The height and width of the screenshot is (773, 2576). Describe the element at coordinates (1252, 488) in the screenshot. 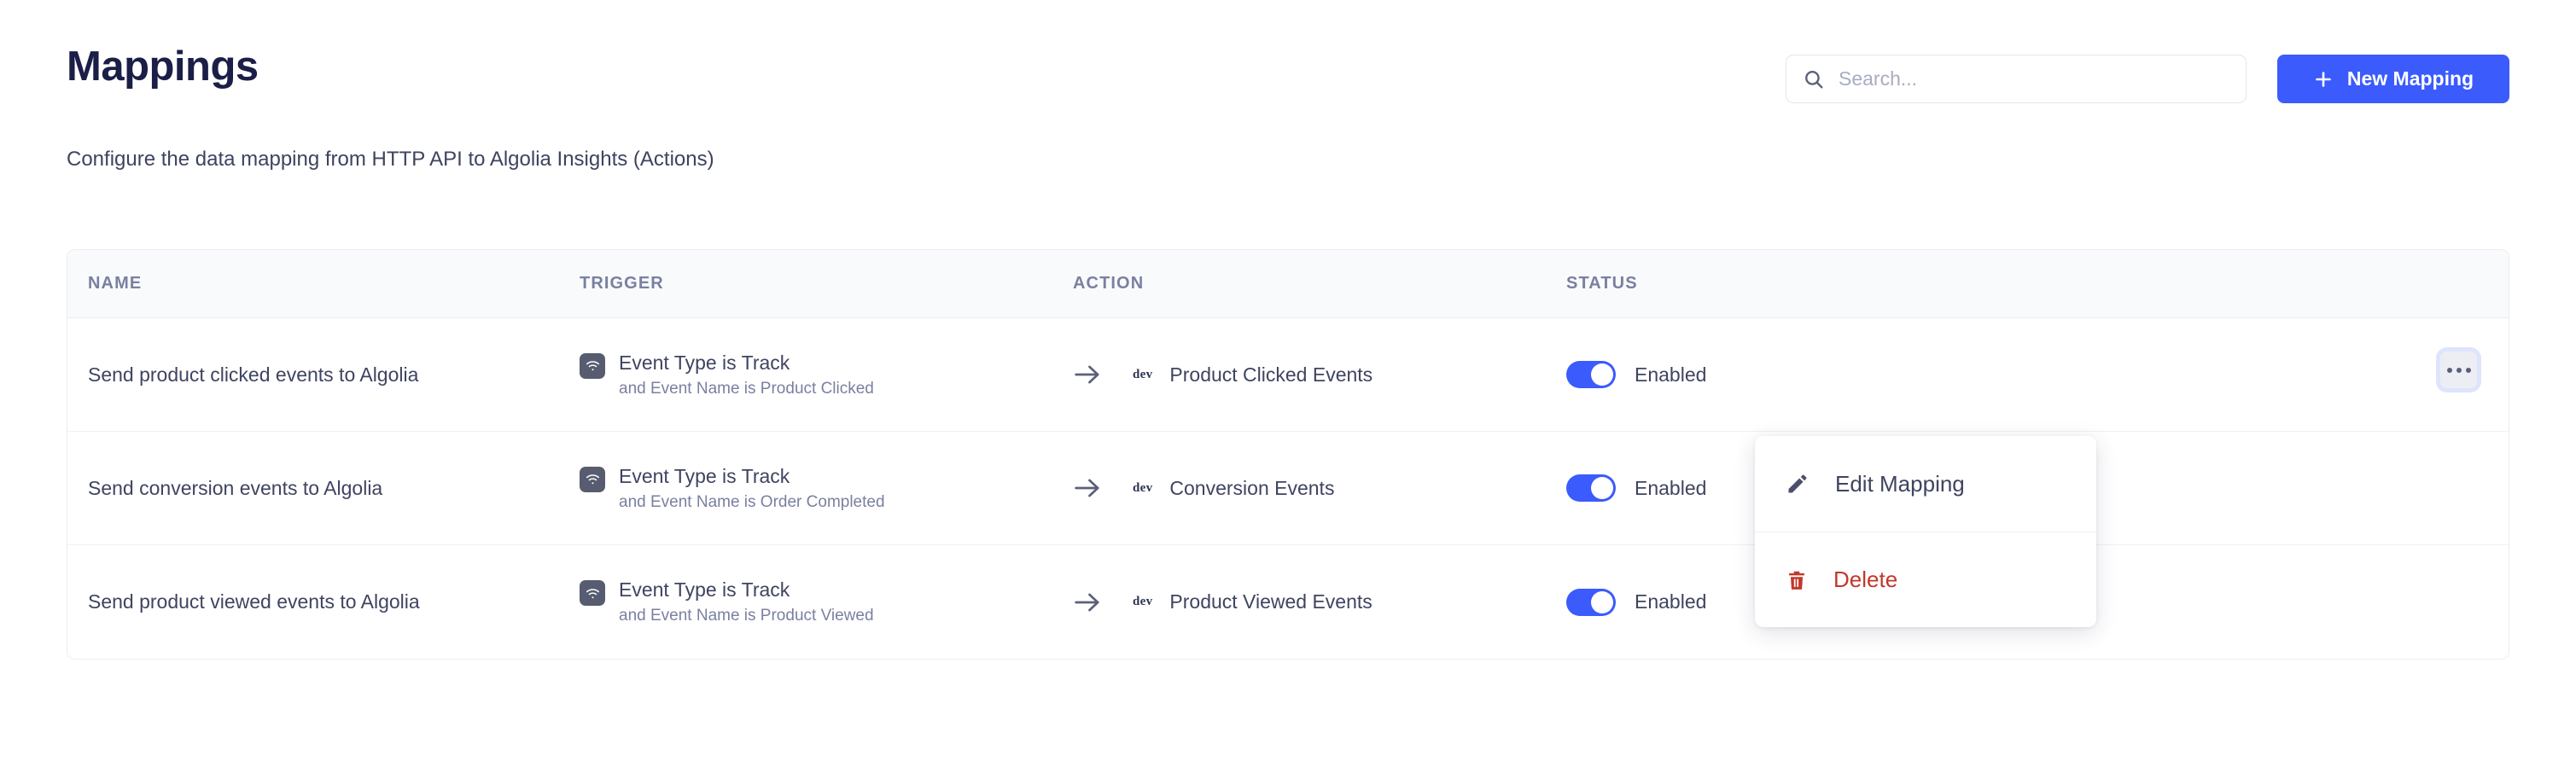

I see `action-label: Conversion Events` at that location.